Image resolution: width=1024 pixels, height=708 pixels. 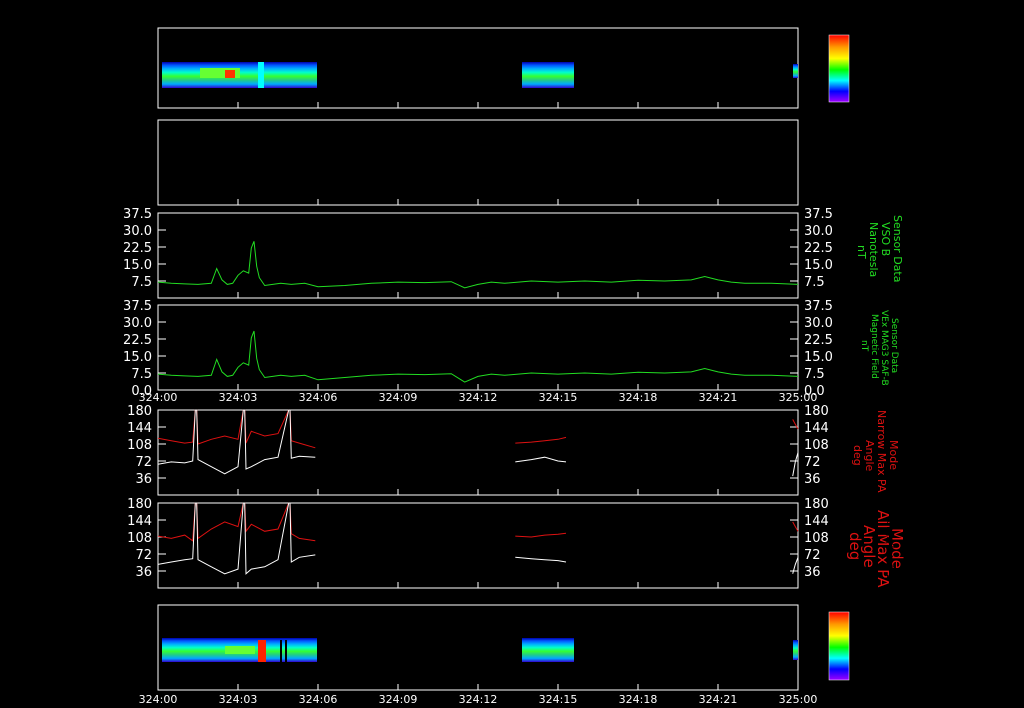 I want to click on panel3-right-label: Sensor Data VSO B Nanotesla nT, so click(x=879, y=248).